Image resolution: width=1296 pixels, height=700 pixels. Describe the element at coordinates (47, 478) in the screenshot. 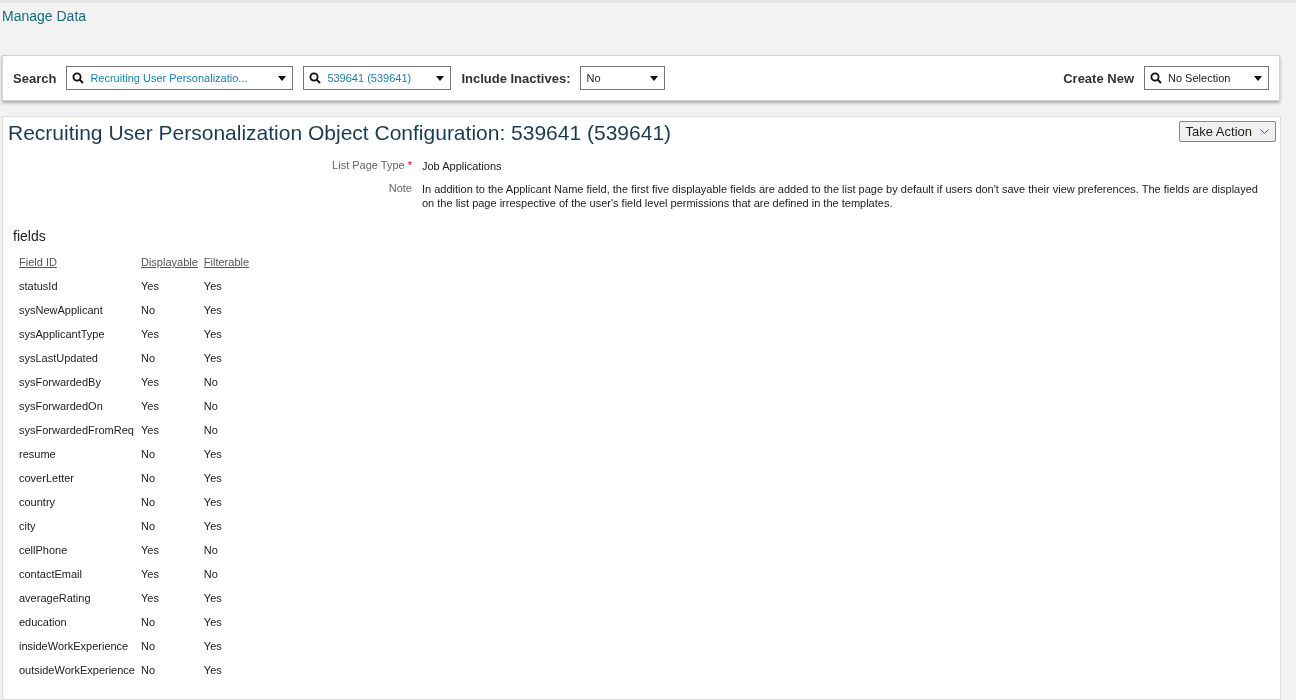

I see `table-cell-text: coverLetter` at that location.